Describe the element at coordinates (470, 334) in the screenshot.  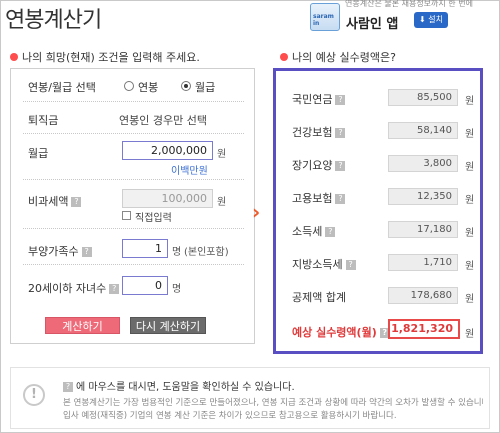
I see `net-pay-unit: 원` at that location.